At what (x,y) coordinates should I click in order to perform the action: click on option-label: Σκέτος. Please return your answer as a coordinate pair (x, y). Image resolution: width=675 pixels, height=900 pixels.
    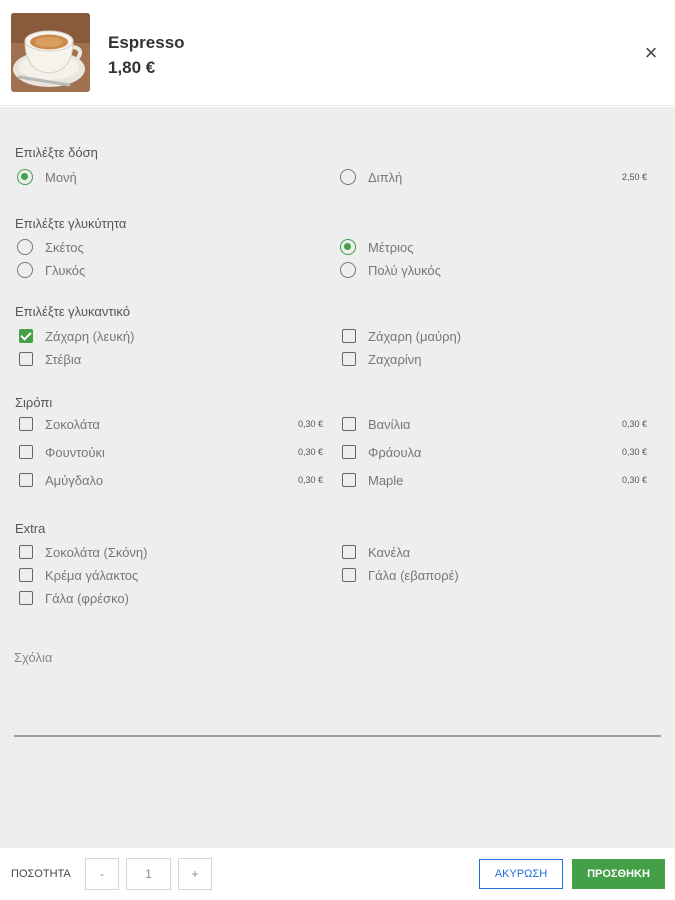
    Looking at the image, I should click on (64, 247).